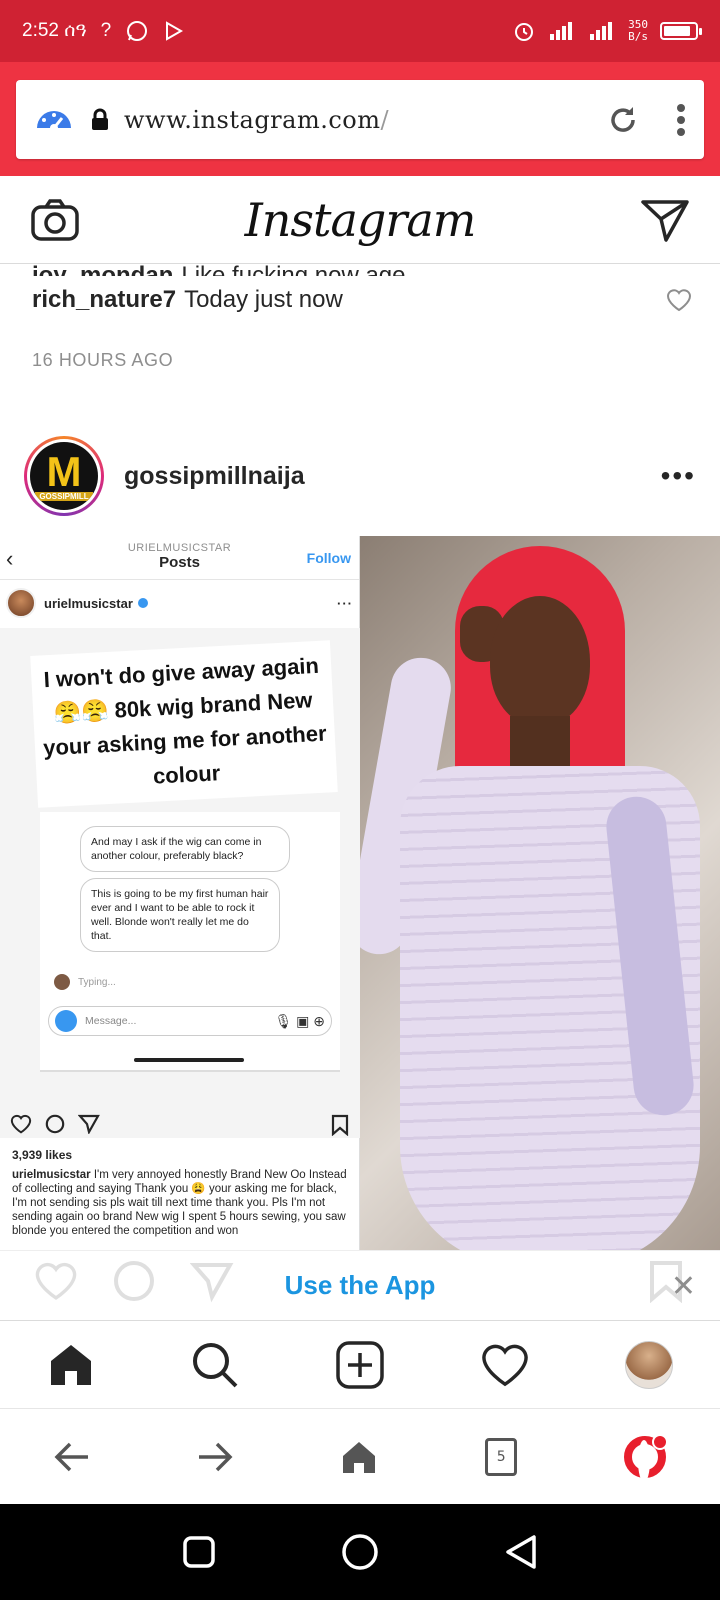 Image resolution: width=720 pixels, height=1600 pixels. I want to click on verified-badge-icon, so click(142, 603).